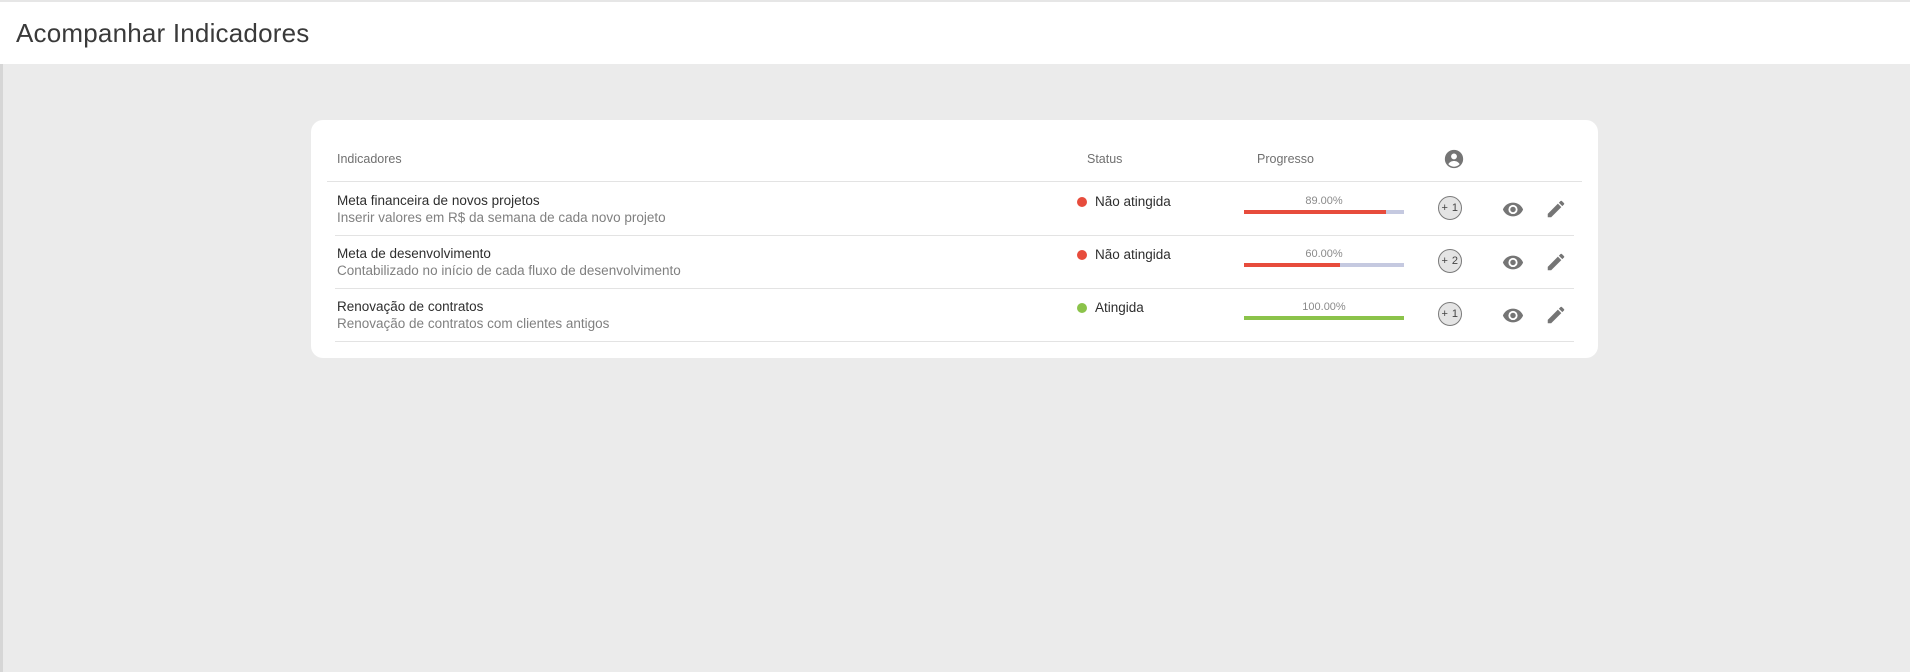 The image size is (1910, 672). What do you see at coordinates (438, 200) in the screenshot?
I see `indicator-title: Meta financeira de novos projetos` at bounding box center [438, 200].